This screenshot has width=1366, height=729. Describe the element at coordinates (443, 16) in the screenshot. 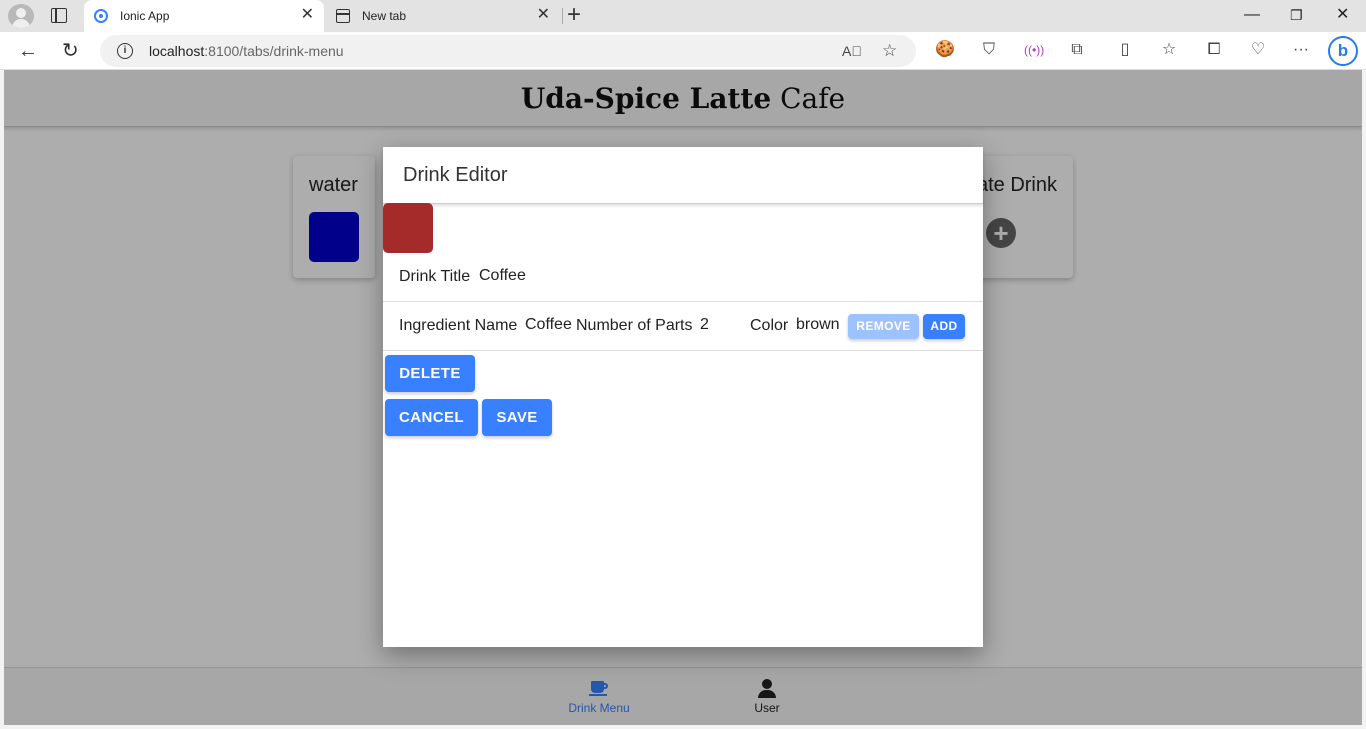

I see `browser-tab-new-tab: New tab ✕` at that location.